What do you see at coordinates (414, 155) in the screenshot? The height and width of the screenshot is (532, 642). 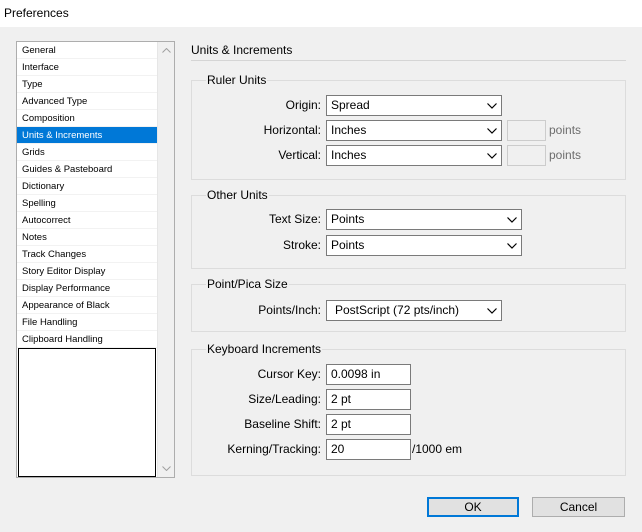 I see `vertical-select: Inches` at bounding box center [414, 155].